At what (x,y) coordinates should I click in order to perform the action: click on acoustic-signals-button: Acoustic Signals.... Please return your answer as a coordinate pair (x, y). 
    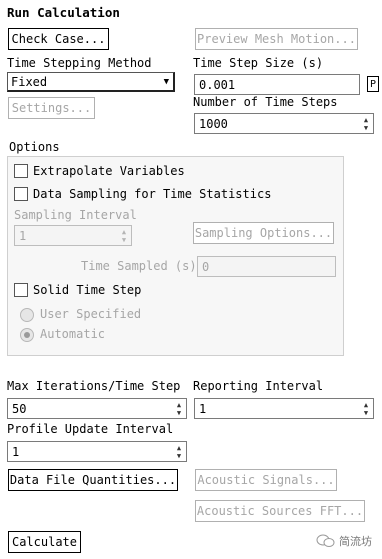
    Looking at the image, I should click on (266, 480).